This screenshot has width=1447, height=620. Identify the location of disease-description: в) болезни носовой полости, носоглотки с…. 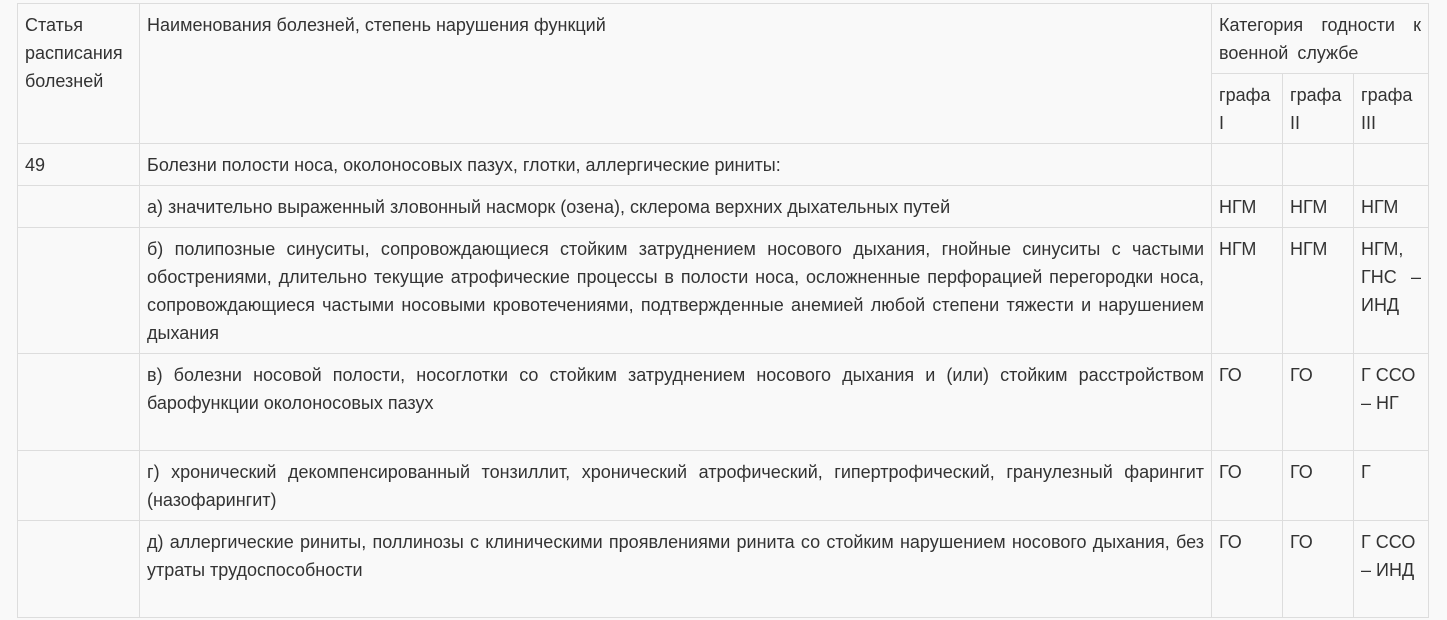
(675, 402).